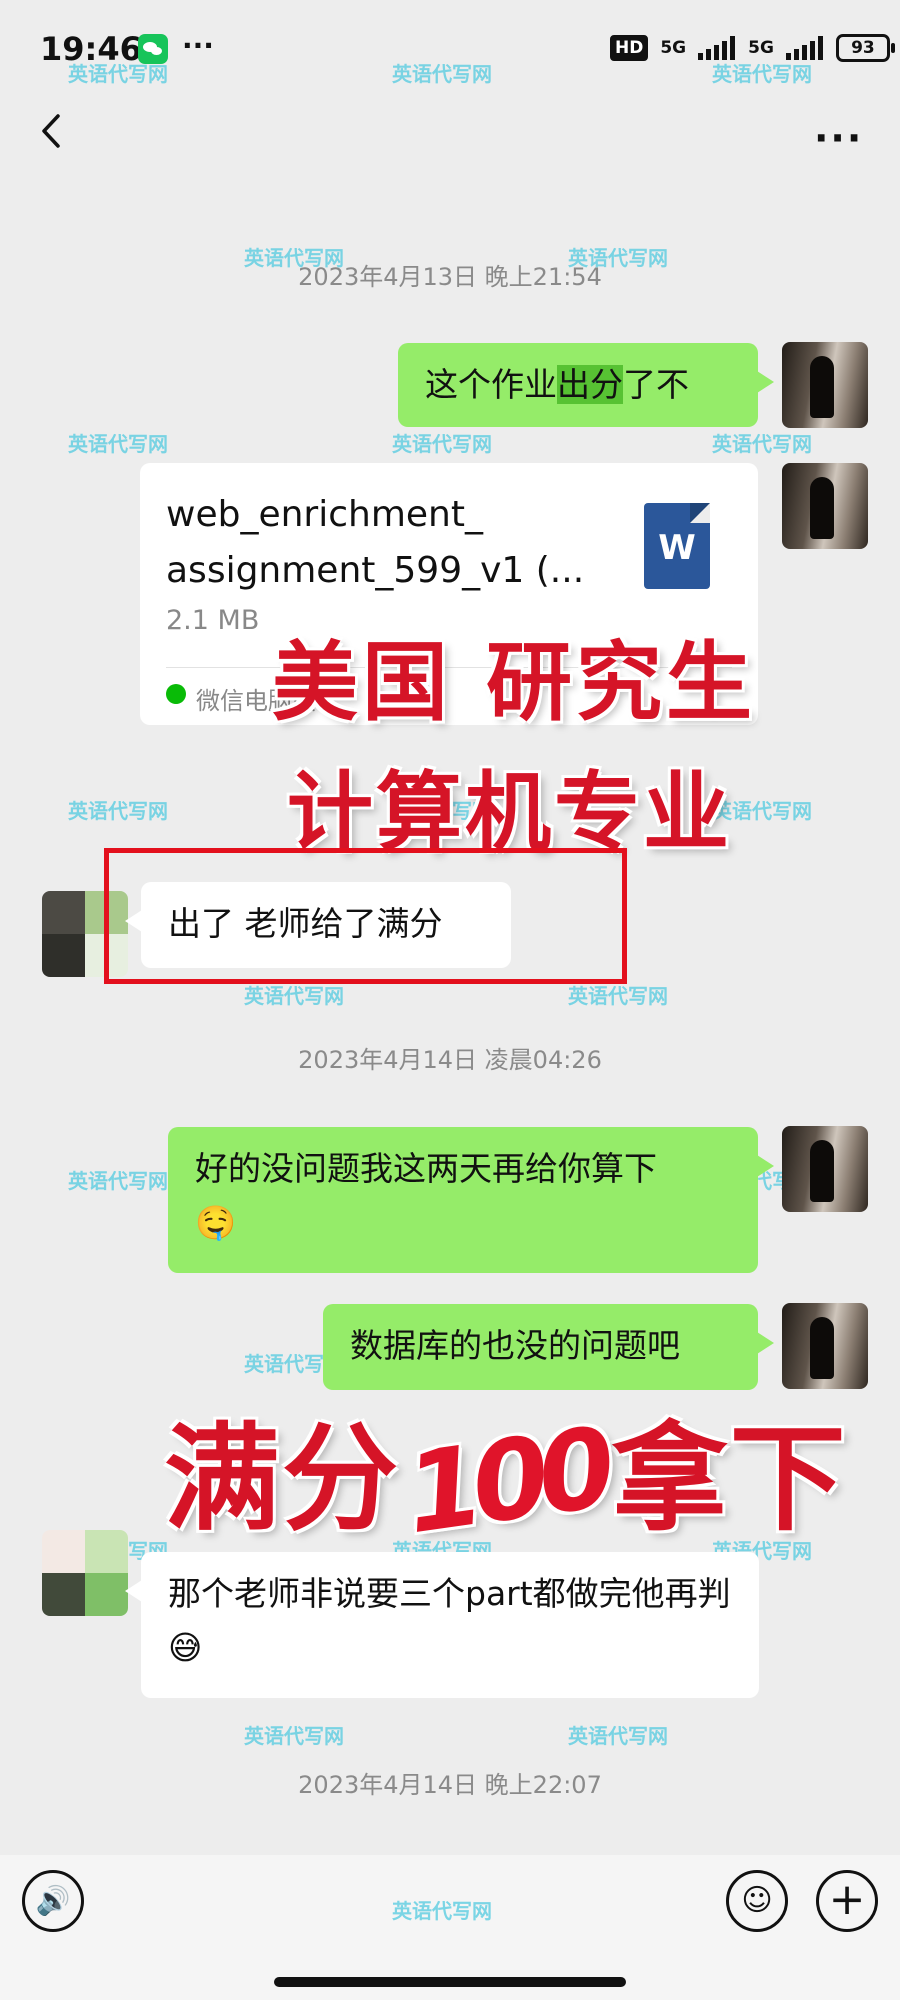 The height and width of the screenshot is (2000, 900). What do you see at coordinates (426, 1168) in the screenshot?
I see `message-text: 好的没问题我这两天再给你算下` at bounding box center [426, 1168].